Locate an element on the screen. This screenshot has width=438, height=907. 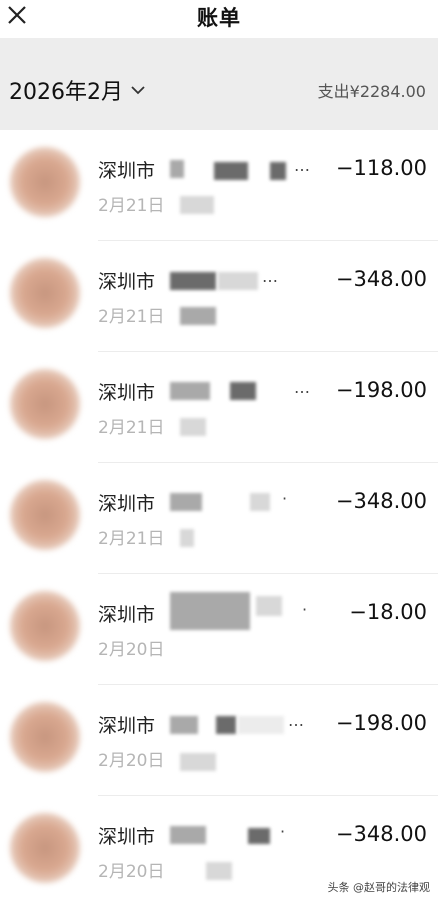
month-header: 2026年2月 支出¥2284.00 is located at coordinates (219, 84).